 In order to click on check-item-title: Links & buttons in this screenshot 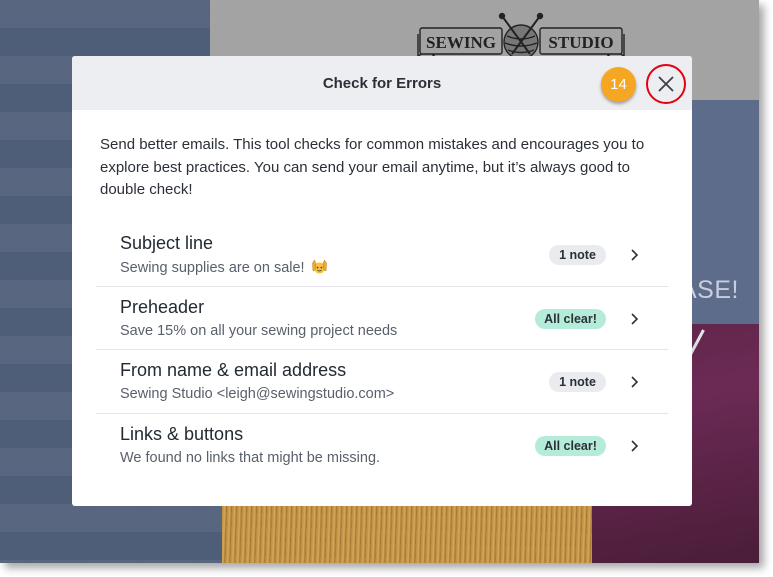, I will do `click(182, 433)`.